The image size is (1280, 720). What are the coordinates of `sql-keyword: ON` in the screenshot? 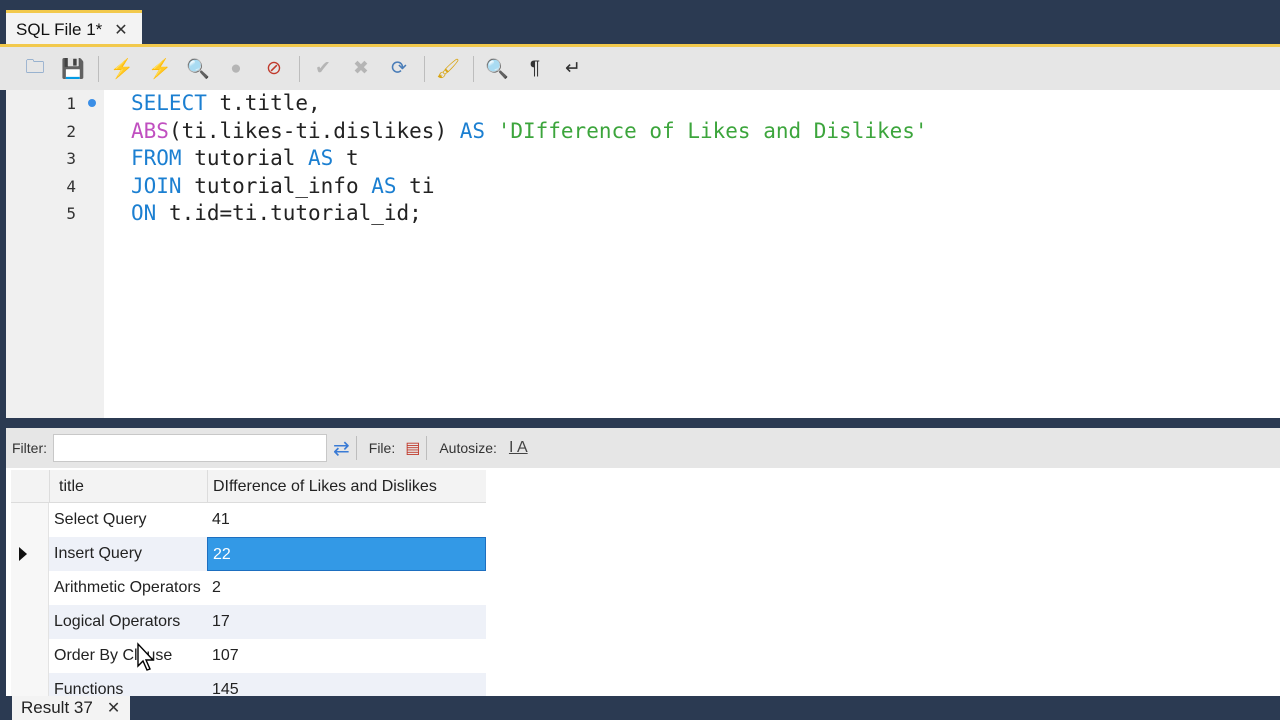 It's located at (144, 213).